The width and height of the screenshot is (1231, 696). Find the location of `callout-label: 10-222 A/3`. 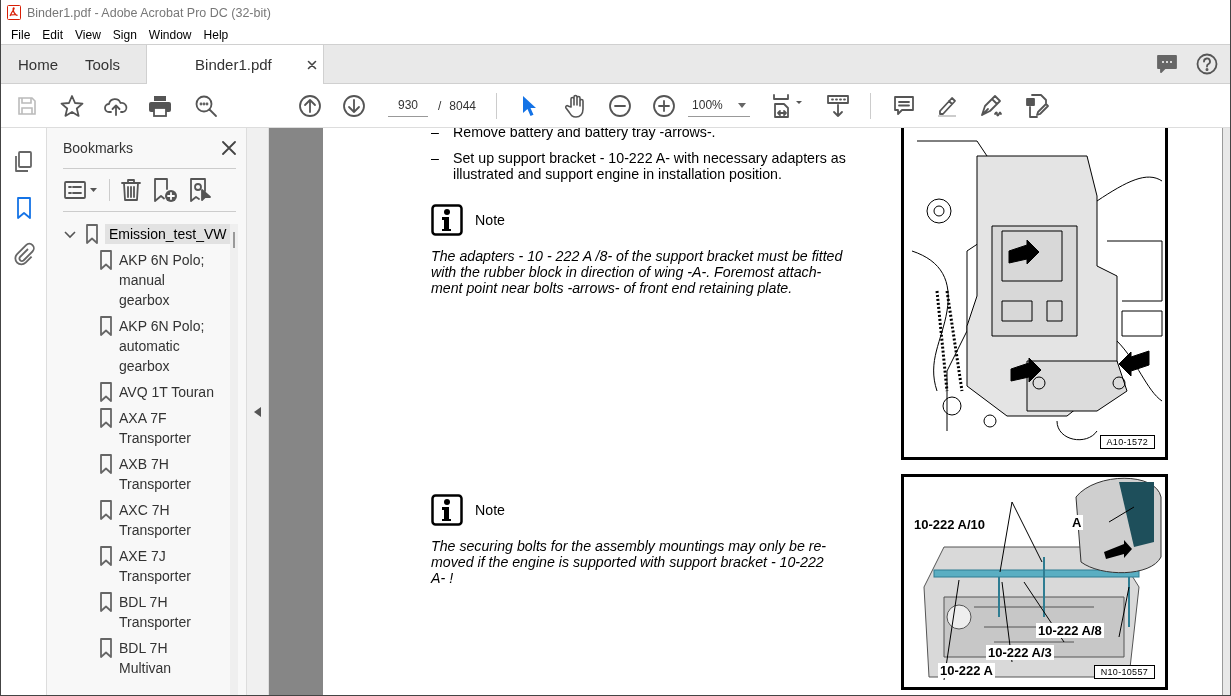

callout-label: 10-222 A/3 is located at coordinates (1020, 652).